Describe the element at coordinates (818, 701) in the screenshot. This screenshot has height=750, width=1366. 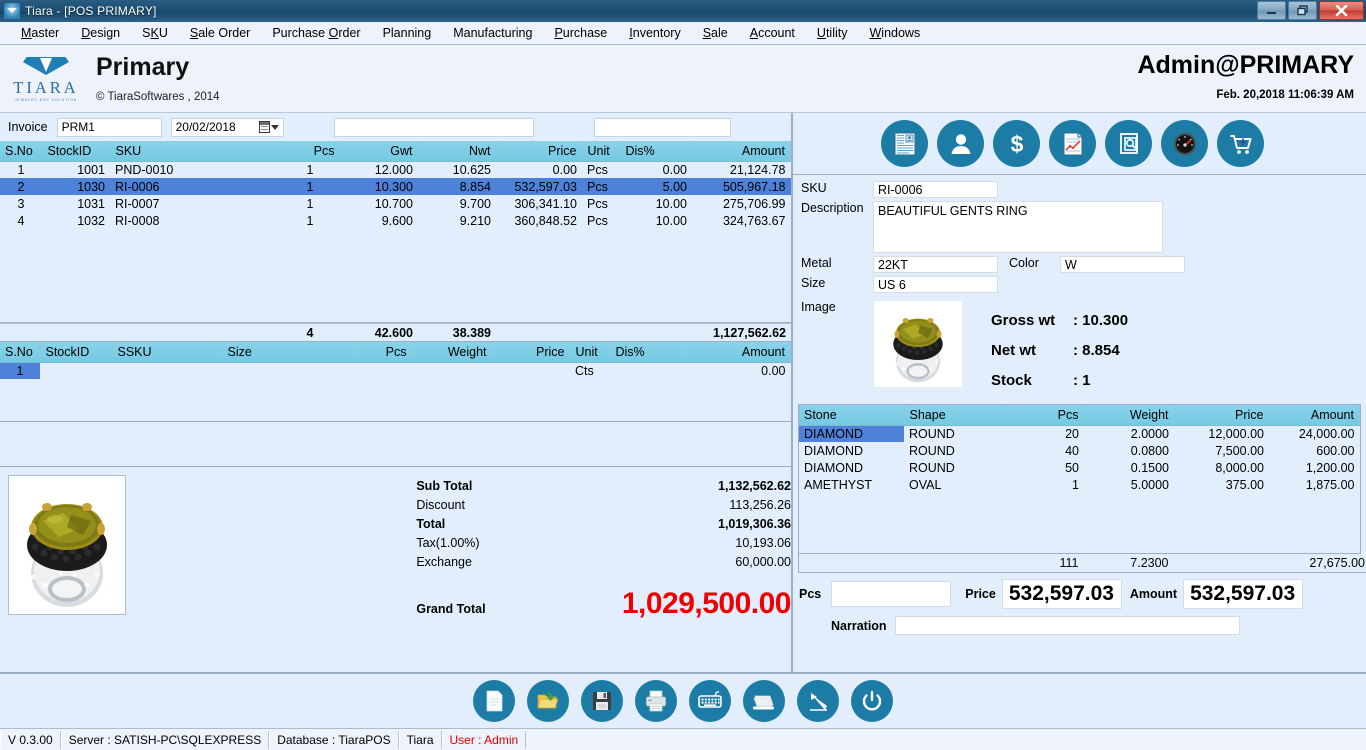
I see `chart-arrow-icon` at that location.